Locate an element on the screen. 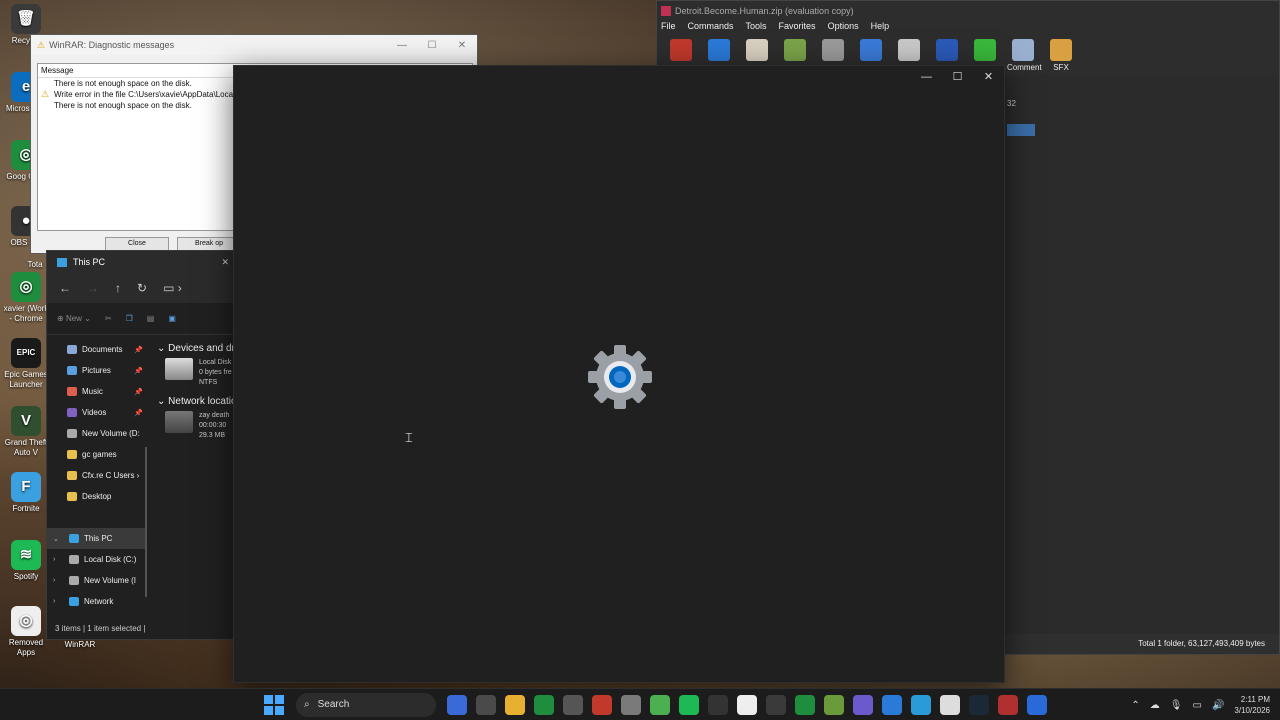 The image size is (1280, 720). forward-arrow-icon: → is located at coordinates (93, 288).